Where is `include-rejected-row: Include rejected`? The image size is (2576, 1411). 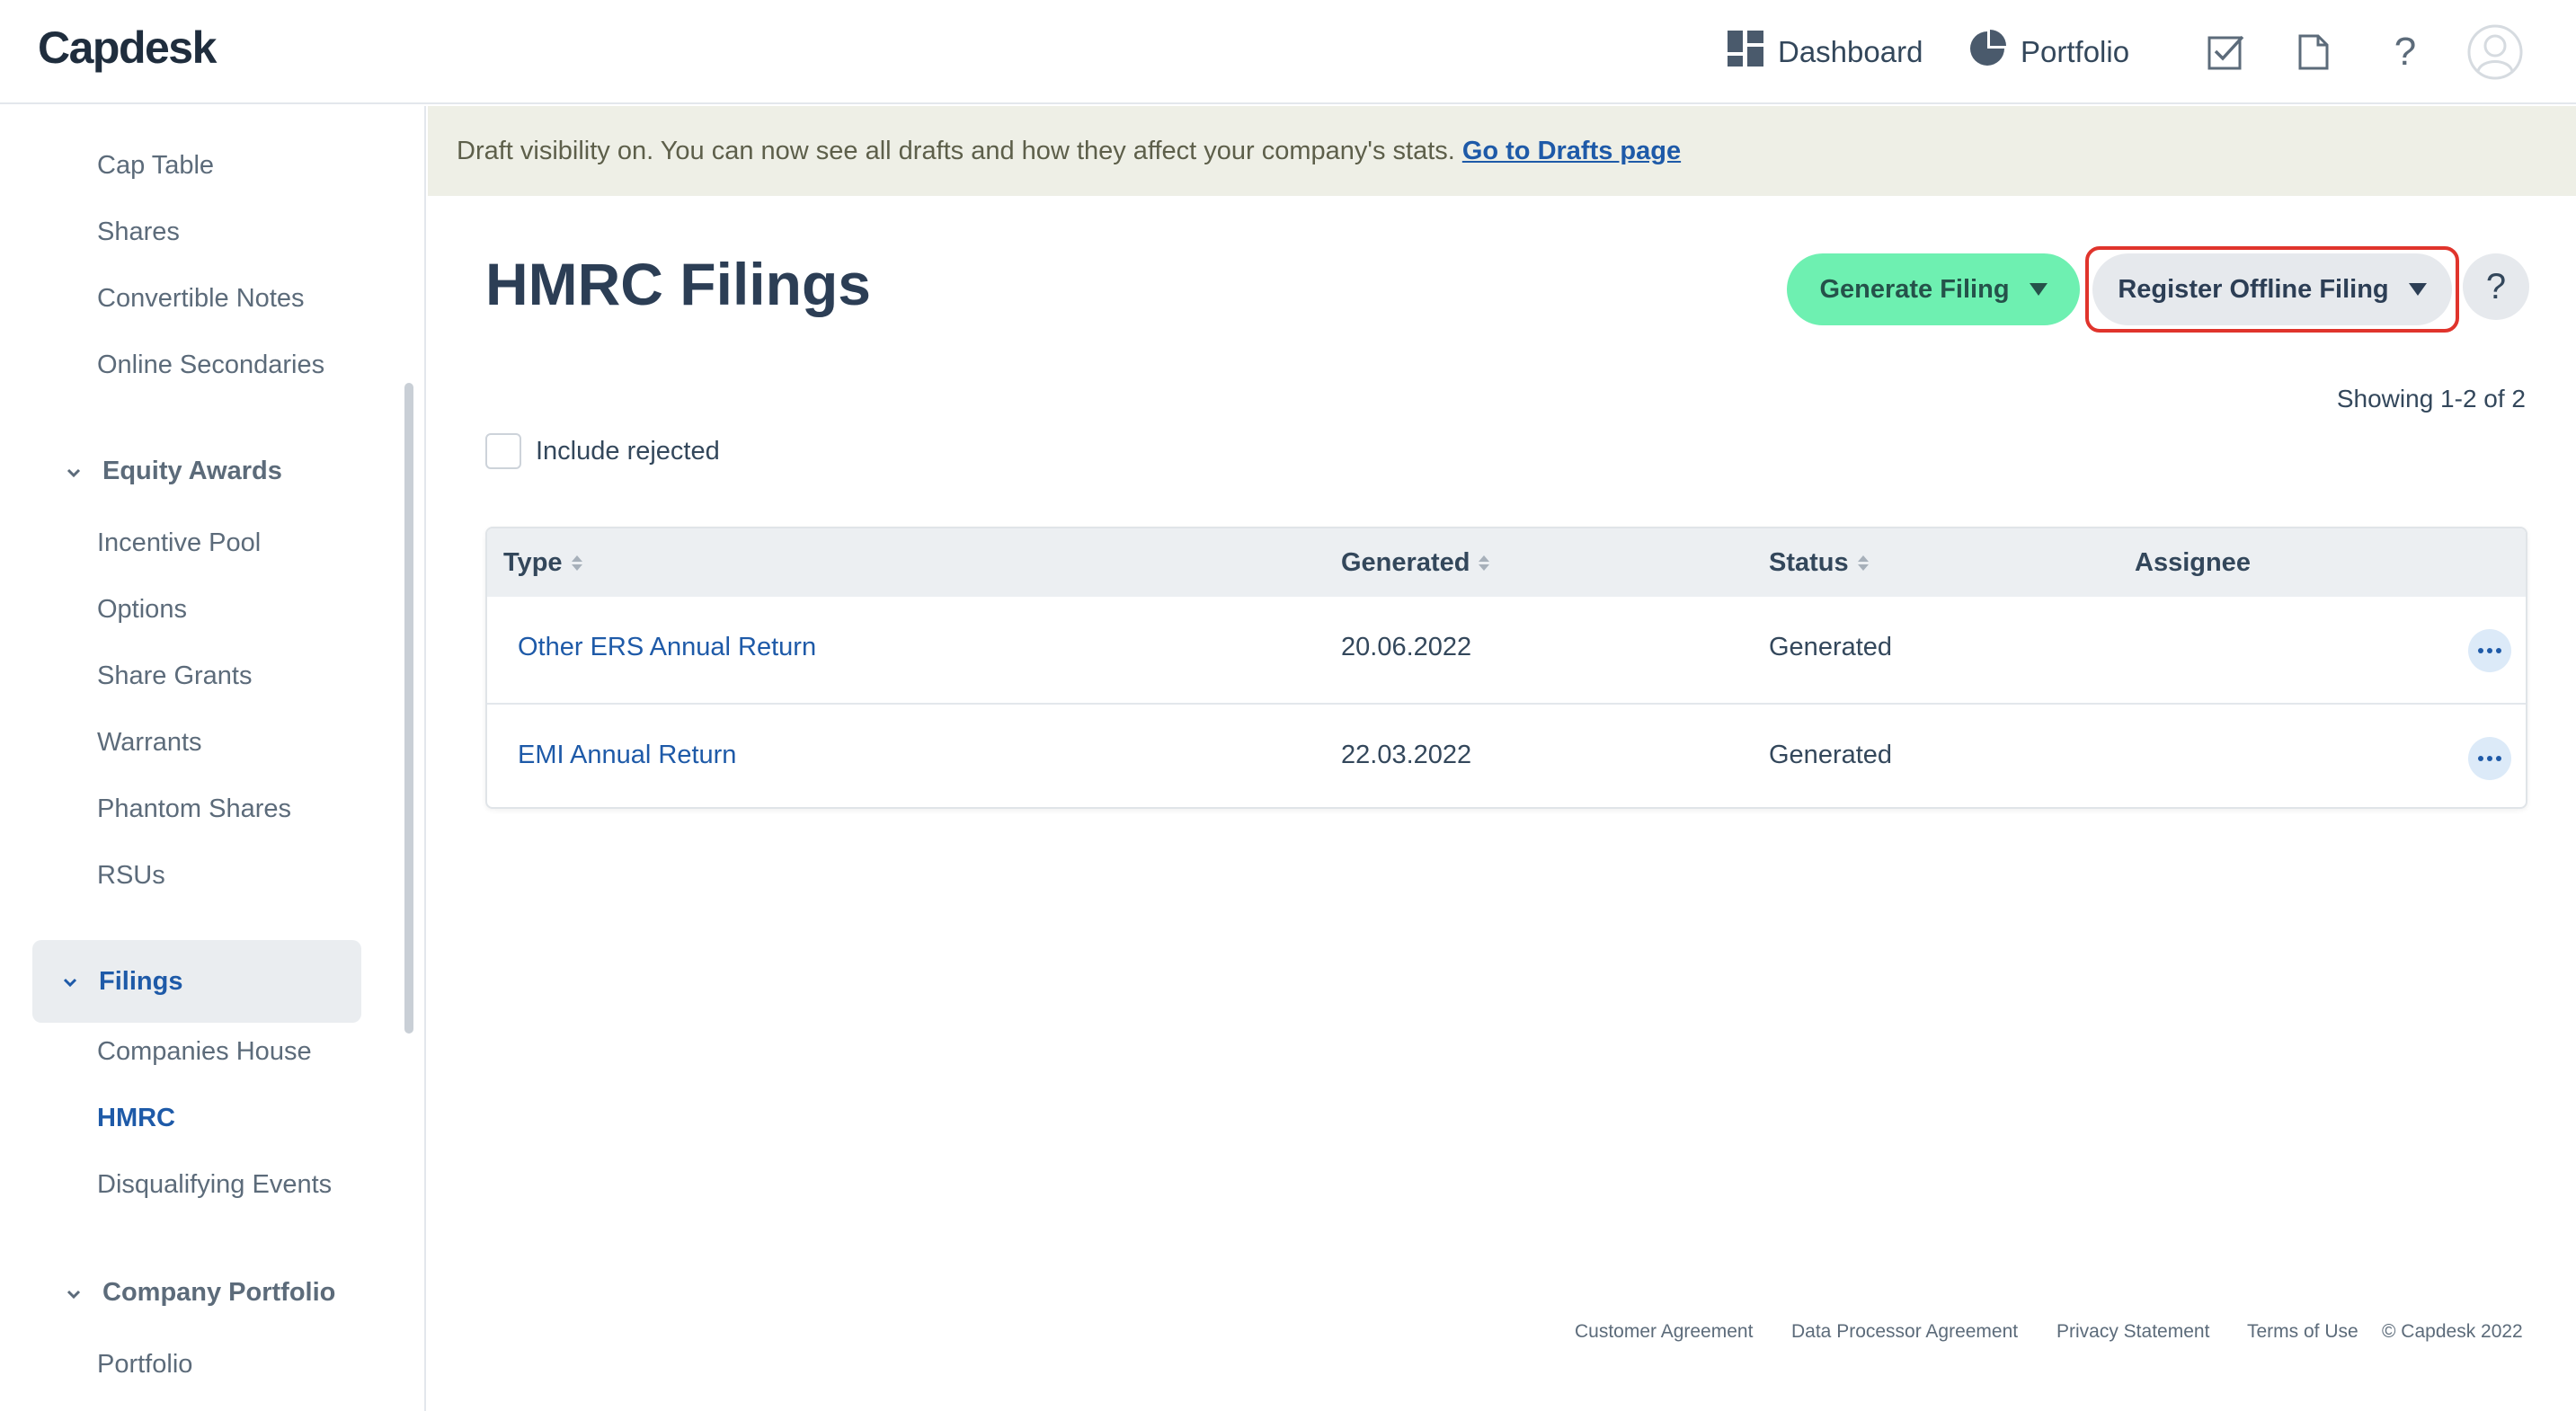 include-rejected-row: Include rejected is located at coordinates (602, 451).